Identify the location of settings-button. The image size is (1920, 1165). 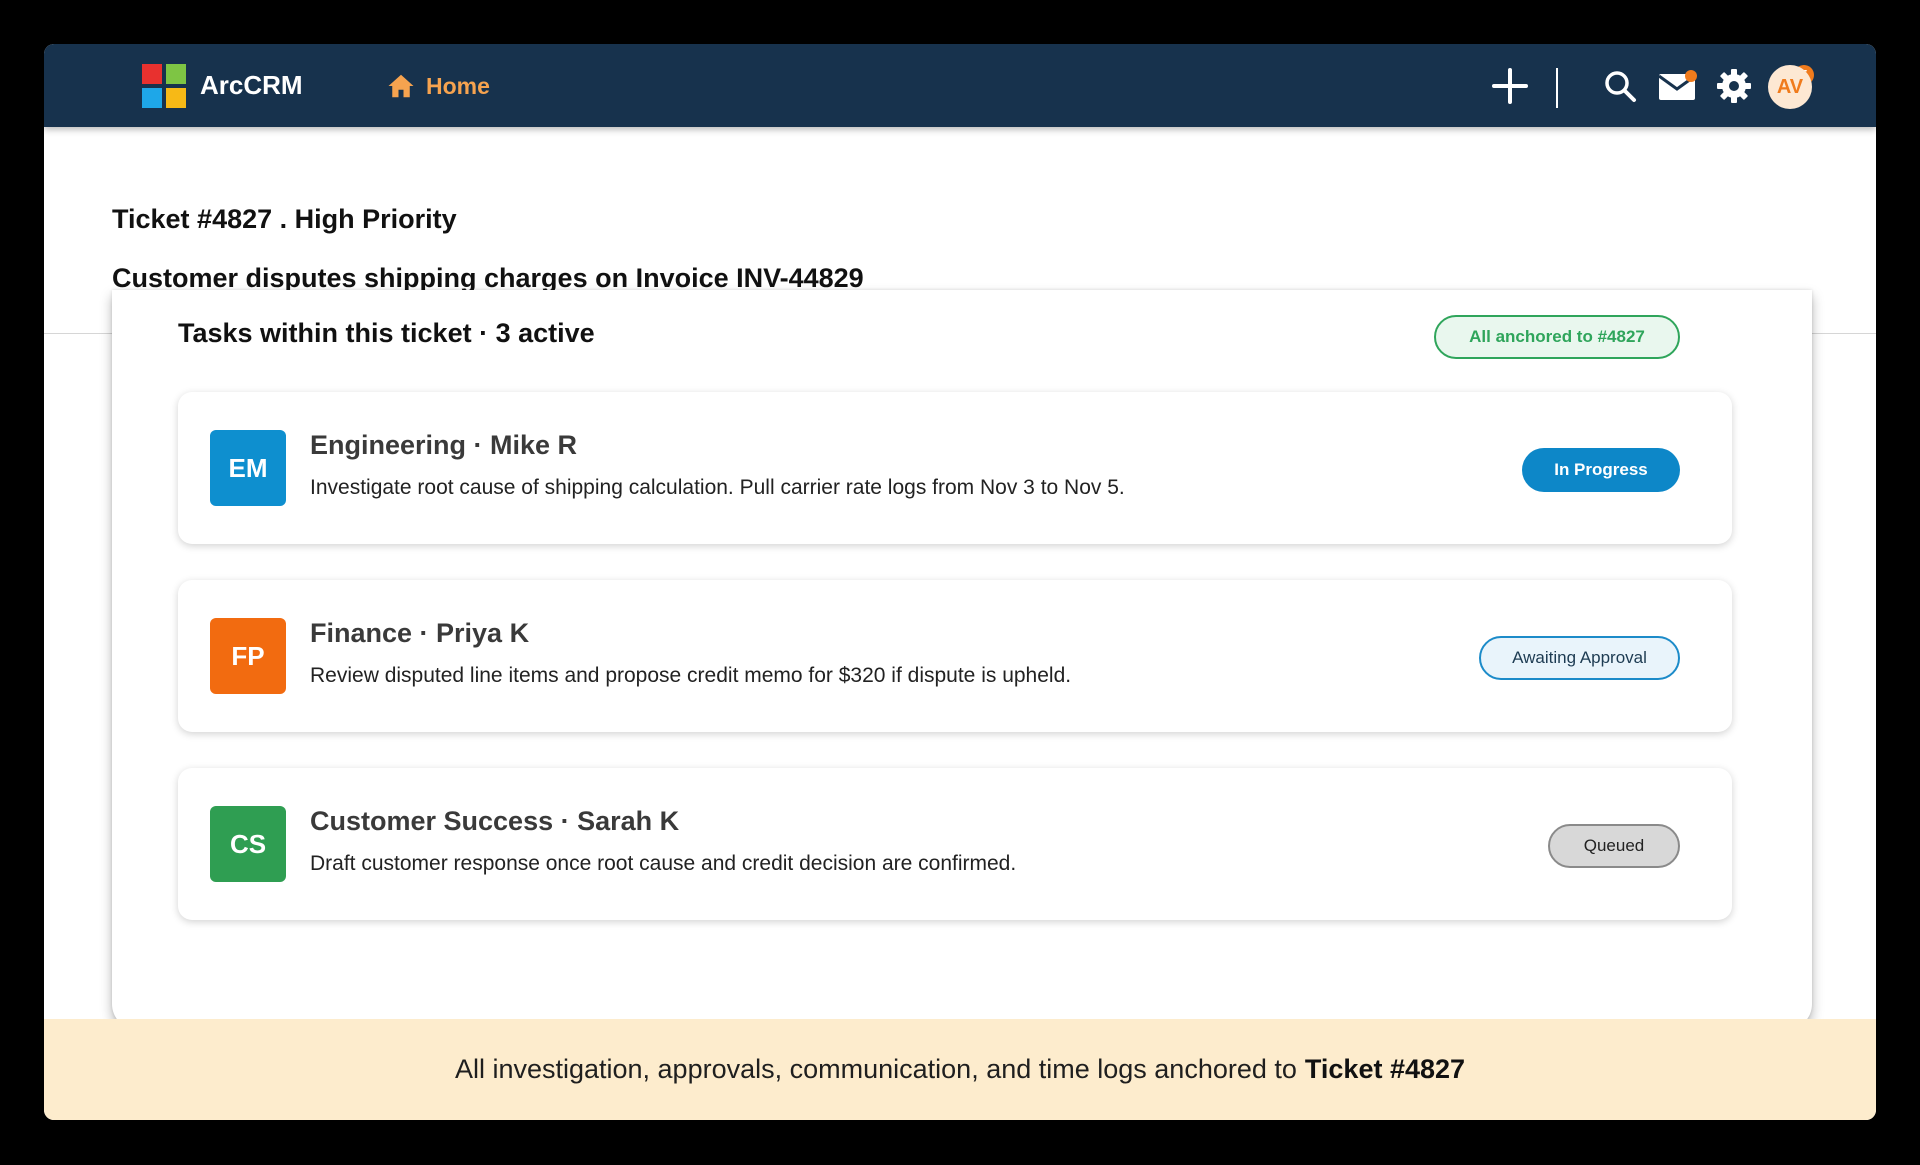
(1734, 86).